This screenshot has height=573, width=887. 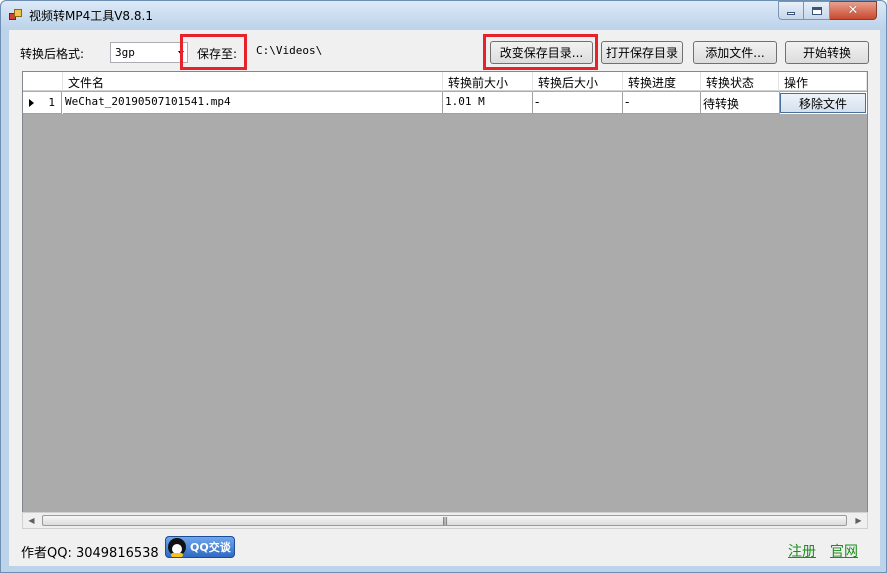 I want to click on save-path-field: C:\Videos\, so click(x=368, y=52).